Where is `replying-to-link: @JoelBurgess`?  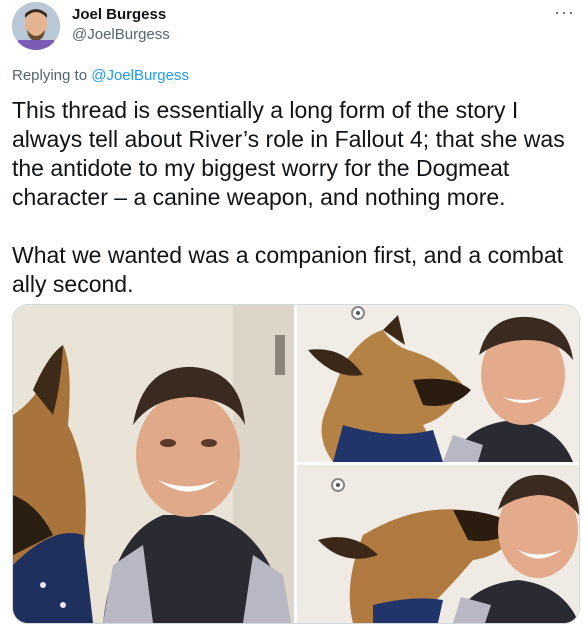 replying-to-link: @JoelBurgess is located at coordinates (140, 75).